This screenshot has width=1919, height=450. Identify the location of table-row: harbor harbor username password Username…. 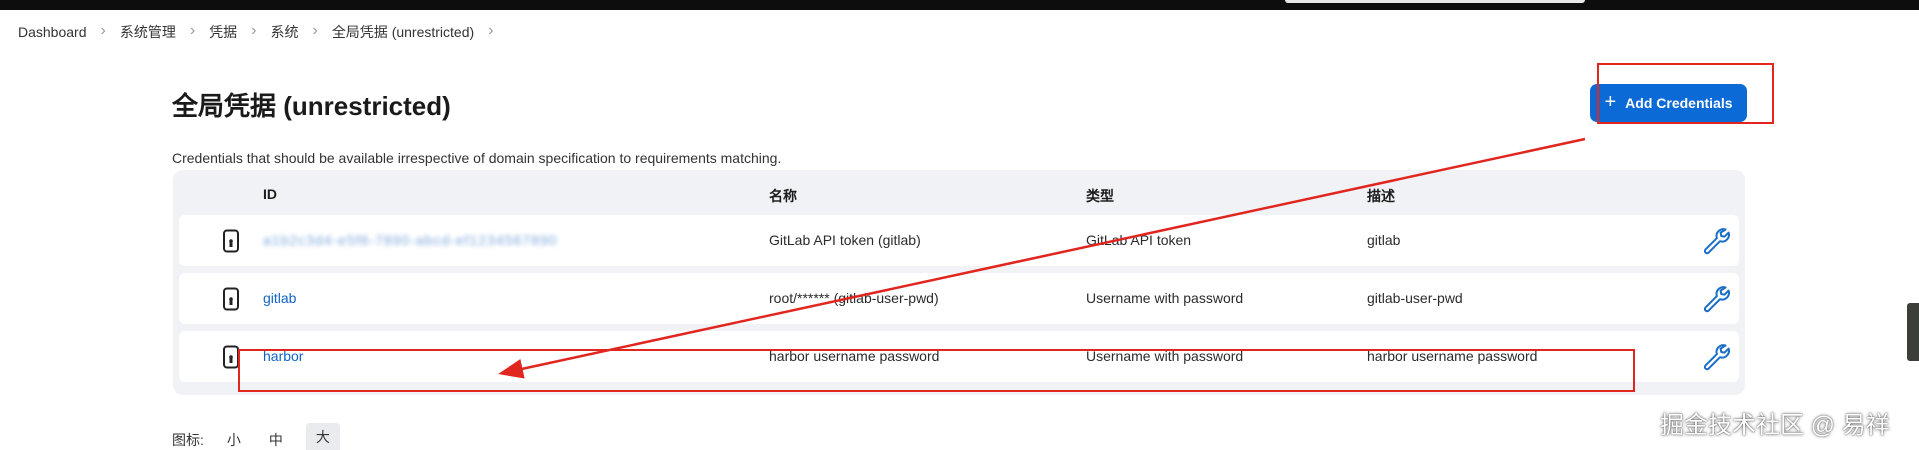
(959, 356).